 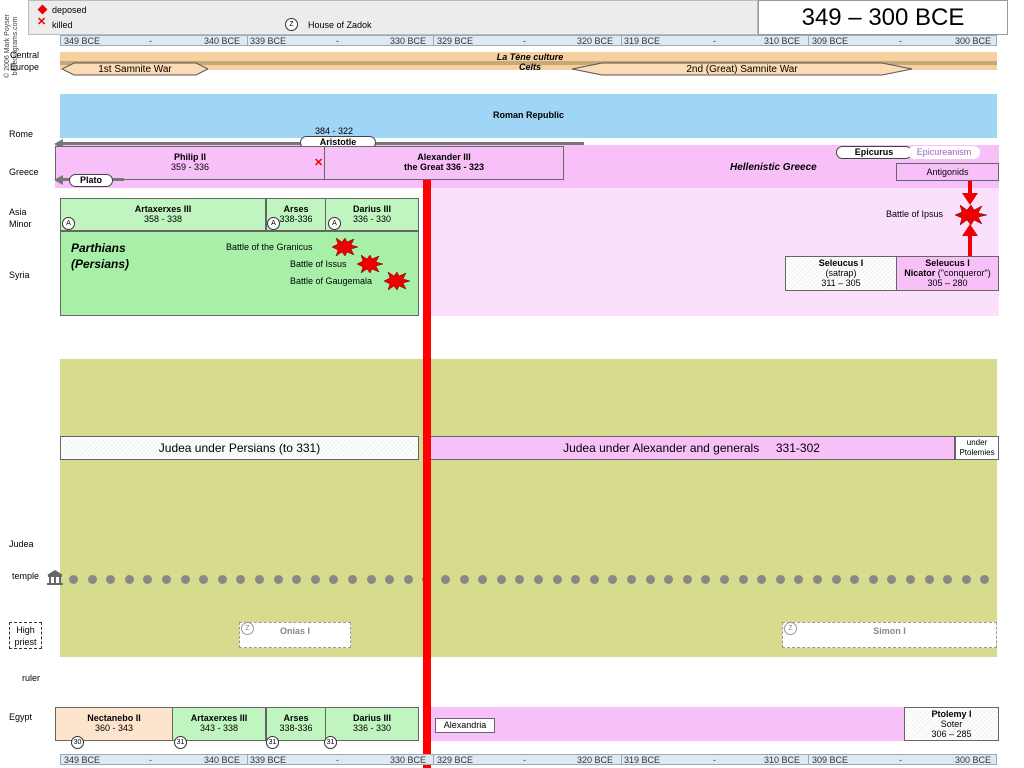 I want to click on nectanebo-ii-box: Nectanebo II 360 - 343, so click(x=114, y=724).